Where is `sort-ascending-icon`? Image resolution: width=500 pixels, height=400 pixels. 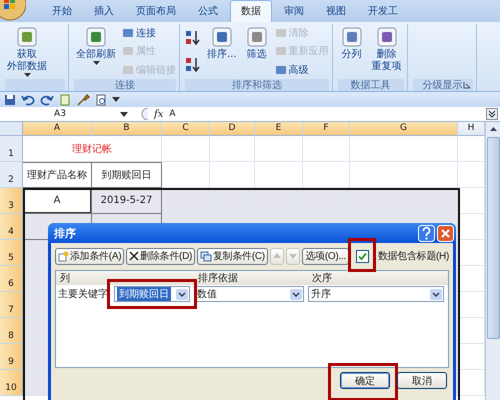 sort-ascending-icon is located at coordinates (193, 37).